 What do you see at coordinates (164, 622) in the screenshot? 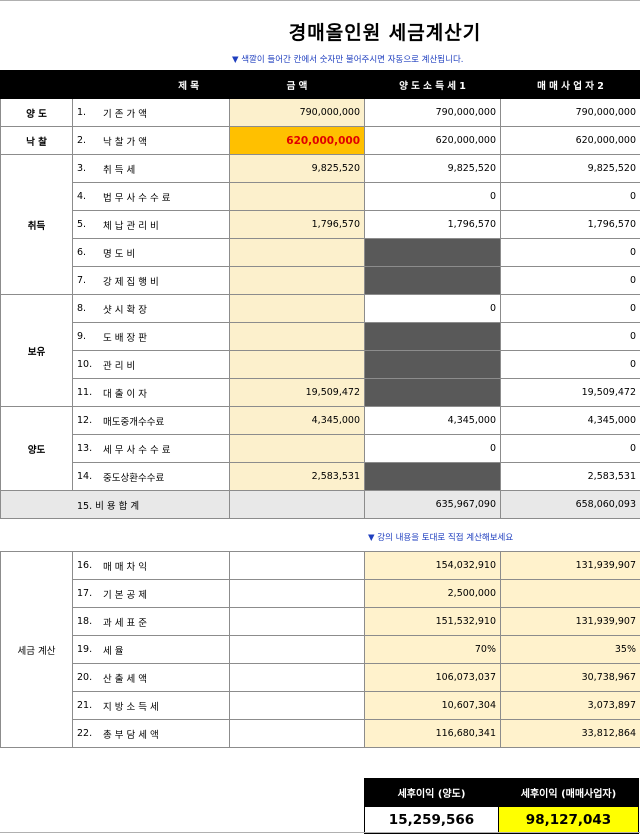
I see `row-title: 과 세 표 준` at bounding box center [164, 622].